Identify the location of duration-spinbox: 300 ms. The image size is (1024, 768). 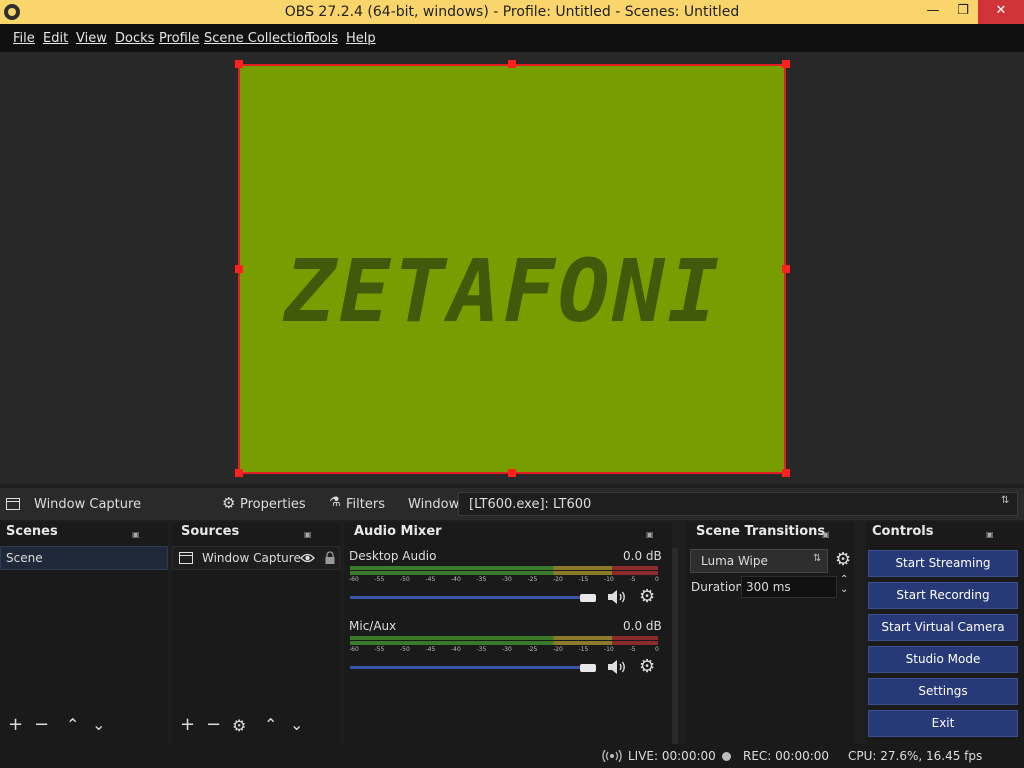
(789, 587).